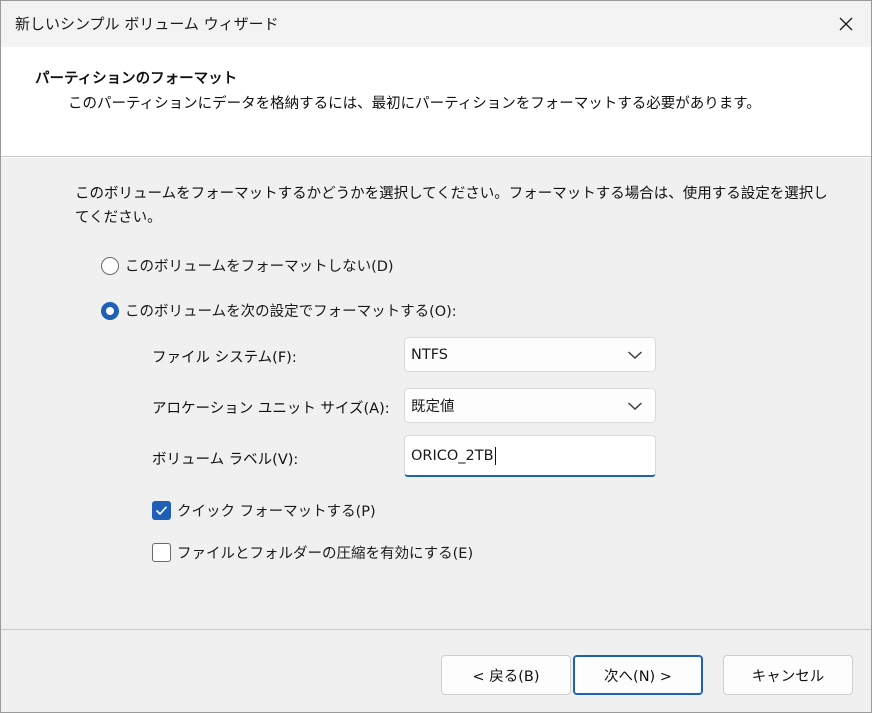 Image resolution: width=872 pixels, height=713 pixels. I want to click on allocation-unit-select: 既定値, so click(530, 405).